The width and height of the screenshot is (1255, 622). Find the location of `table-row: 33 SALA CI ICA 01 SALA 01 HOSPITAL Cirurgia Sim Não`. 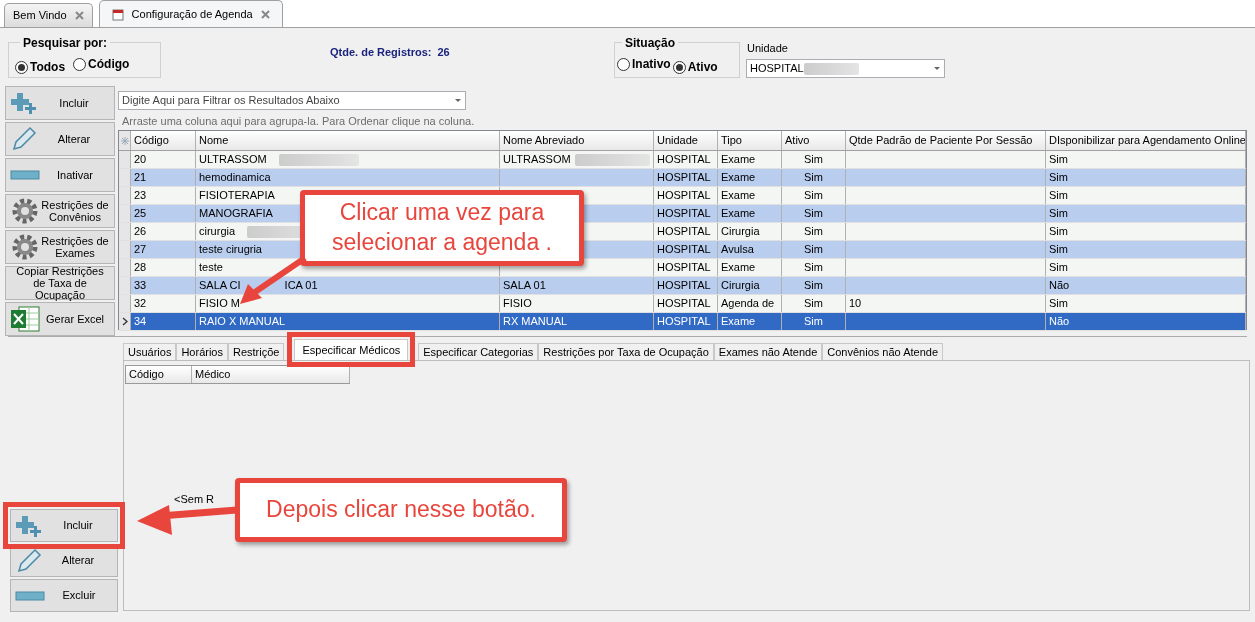

table-row: 33 SALA CI ICA 01 SALA 01 HOSPITAL Cirurgia Sim Não is located at coordinates (682, 286).